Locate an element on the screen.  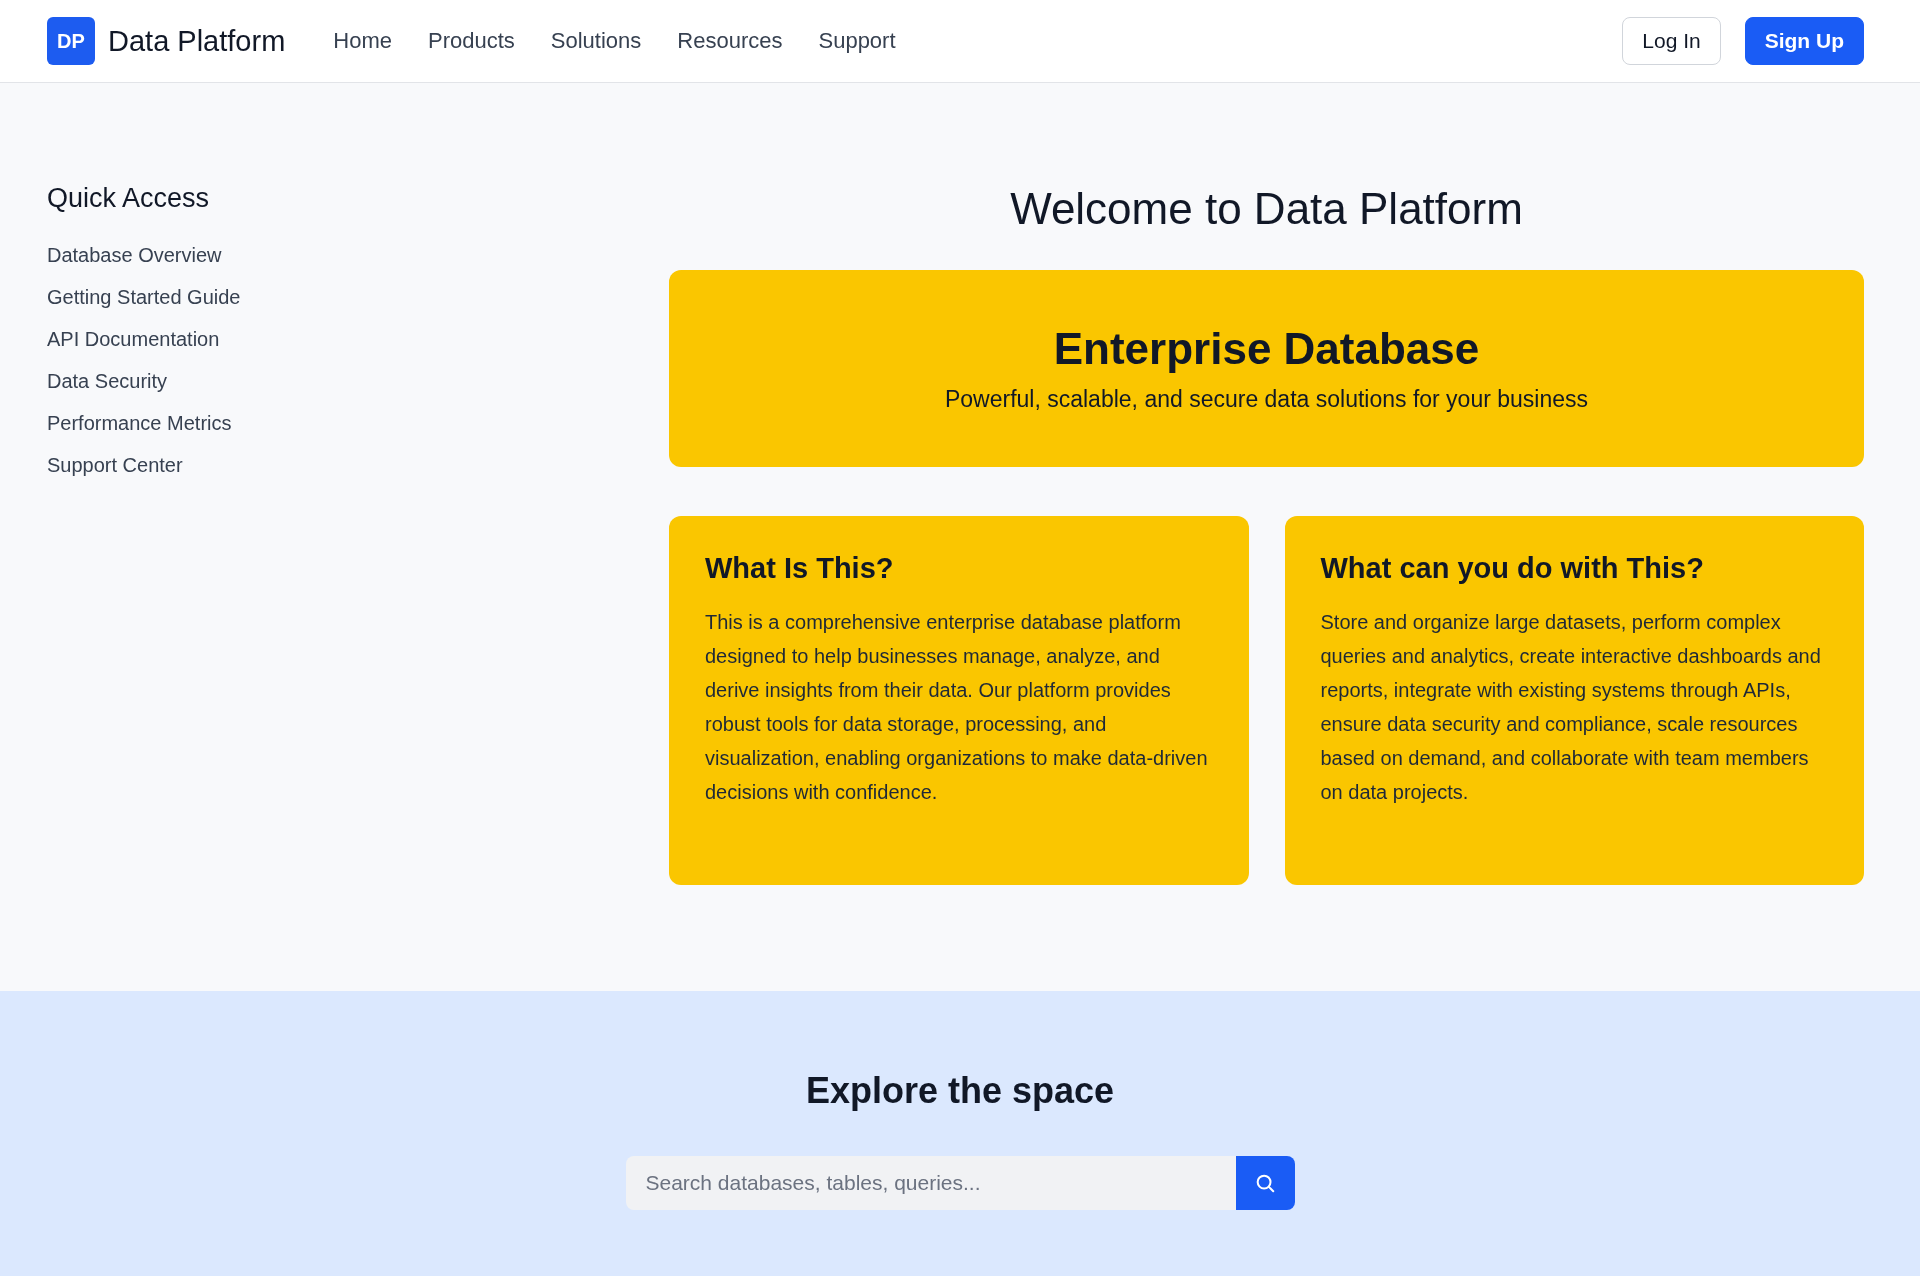
search-icon is located at coordinates (1265, 1183).